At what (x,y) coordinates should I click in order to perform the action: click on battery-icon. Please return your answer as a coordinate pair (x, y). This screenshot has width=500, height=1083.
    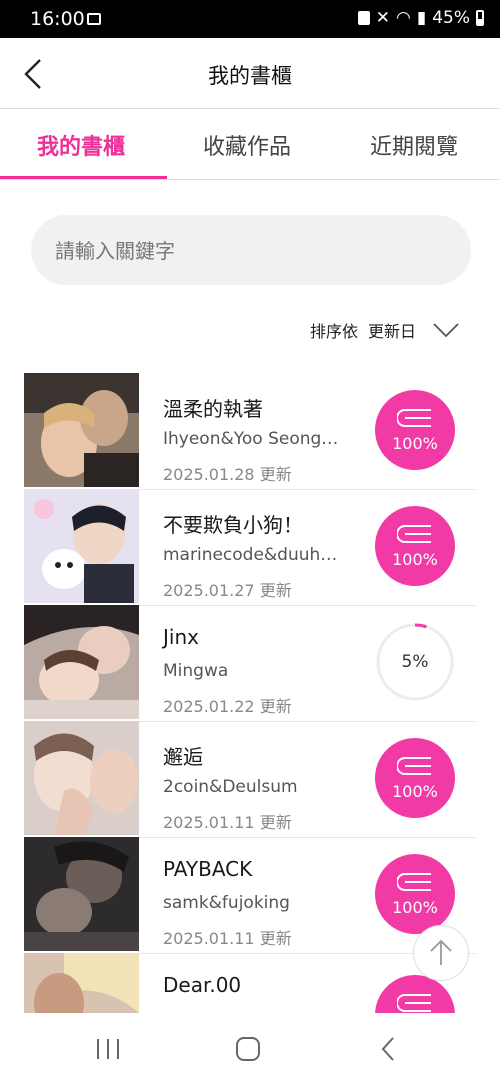
    Looking at the image, I should click on (480, 18).